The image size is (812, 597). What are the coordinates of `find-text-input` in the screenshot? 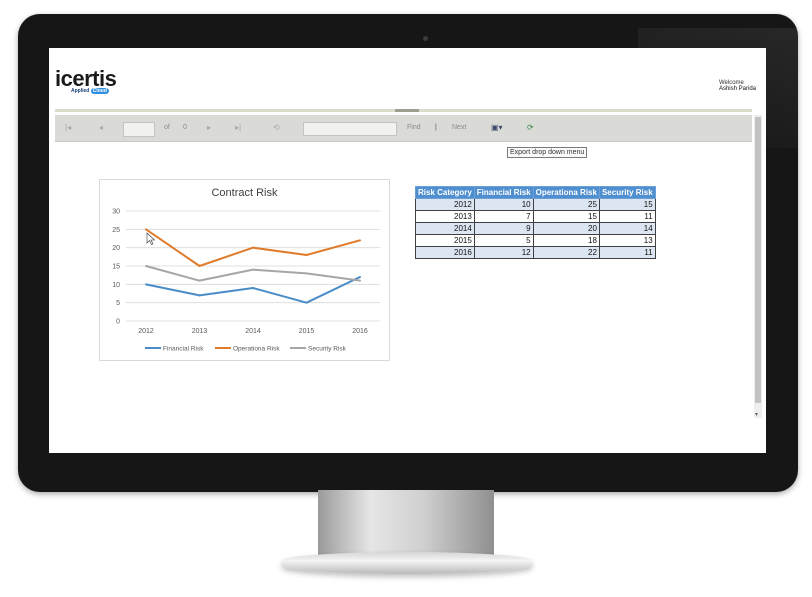 It's located at (350, 129).